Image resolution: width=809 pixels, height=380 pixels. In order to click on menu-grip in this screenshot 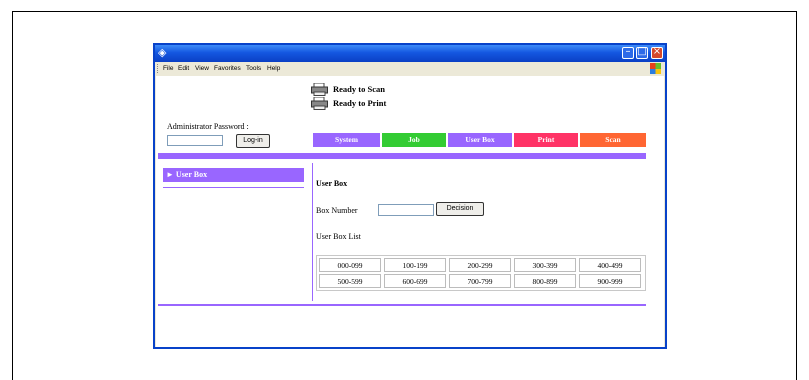, I will do `click(158, 68)`.